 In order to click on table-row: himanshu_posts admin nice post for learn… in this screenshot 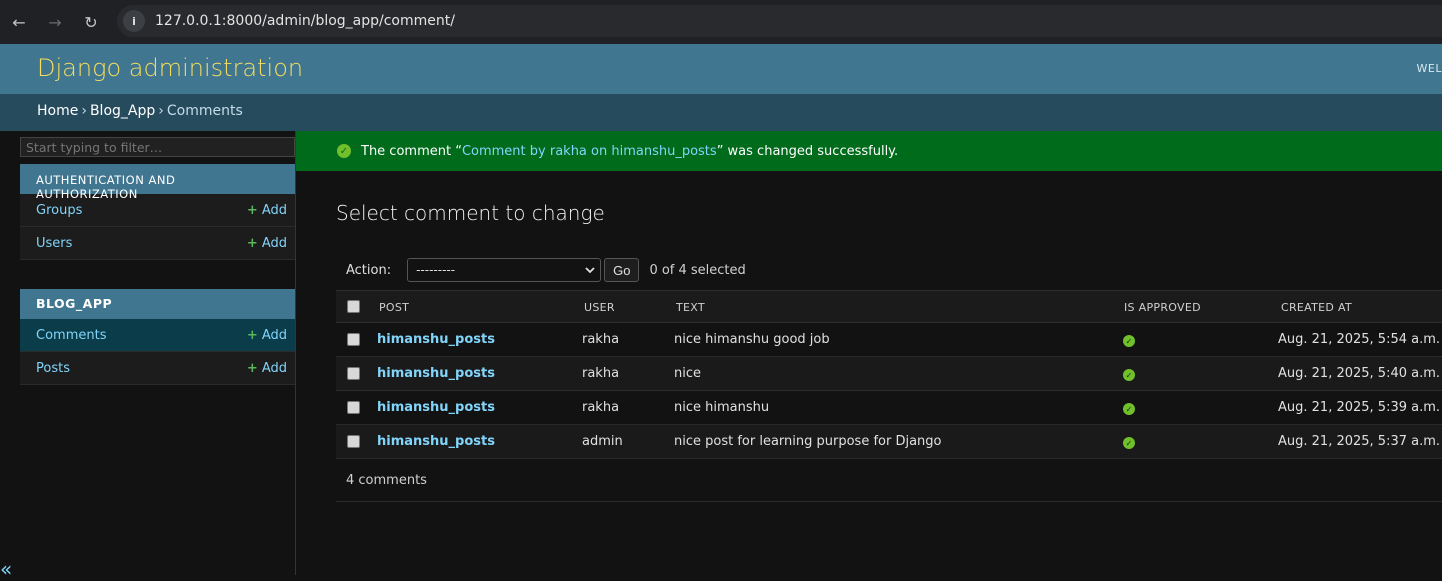, I will do `click(889, 442)`.